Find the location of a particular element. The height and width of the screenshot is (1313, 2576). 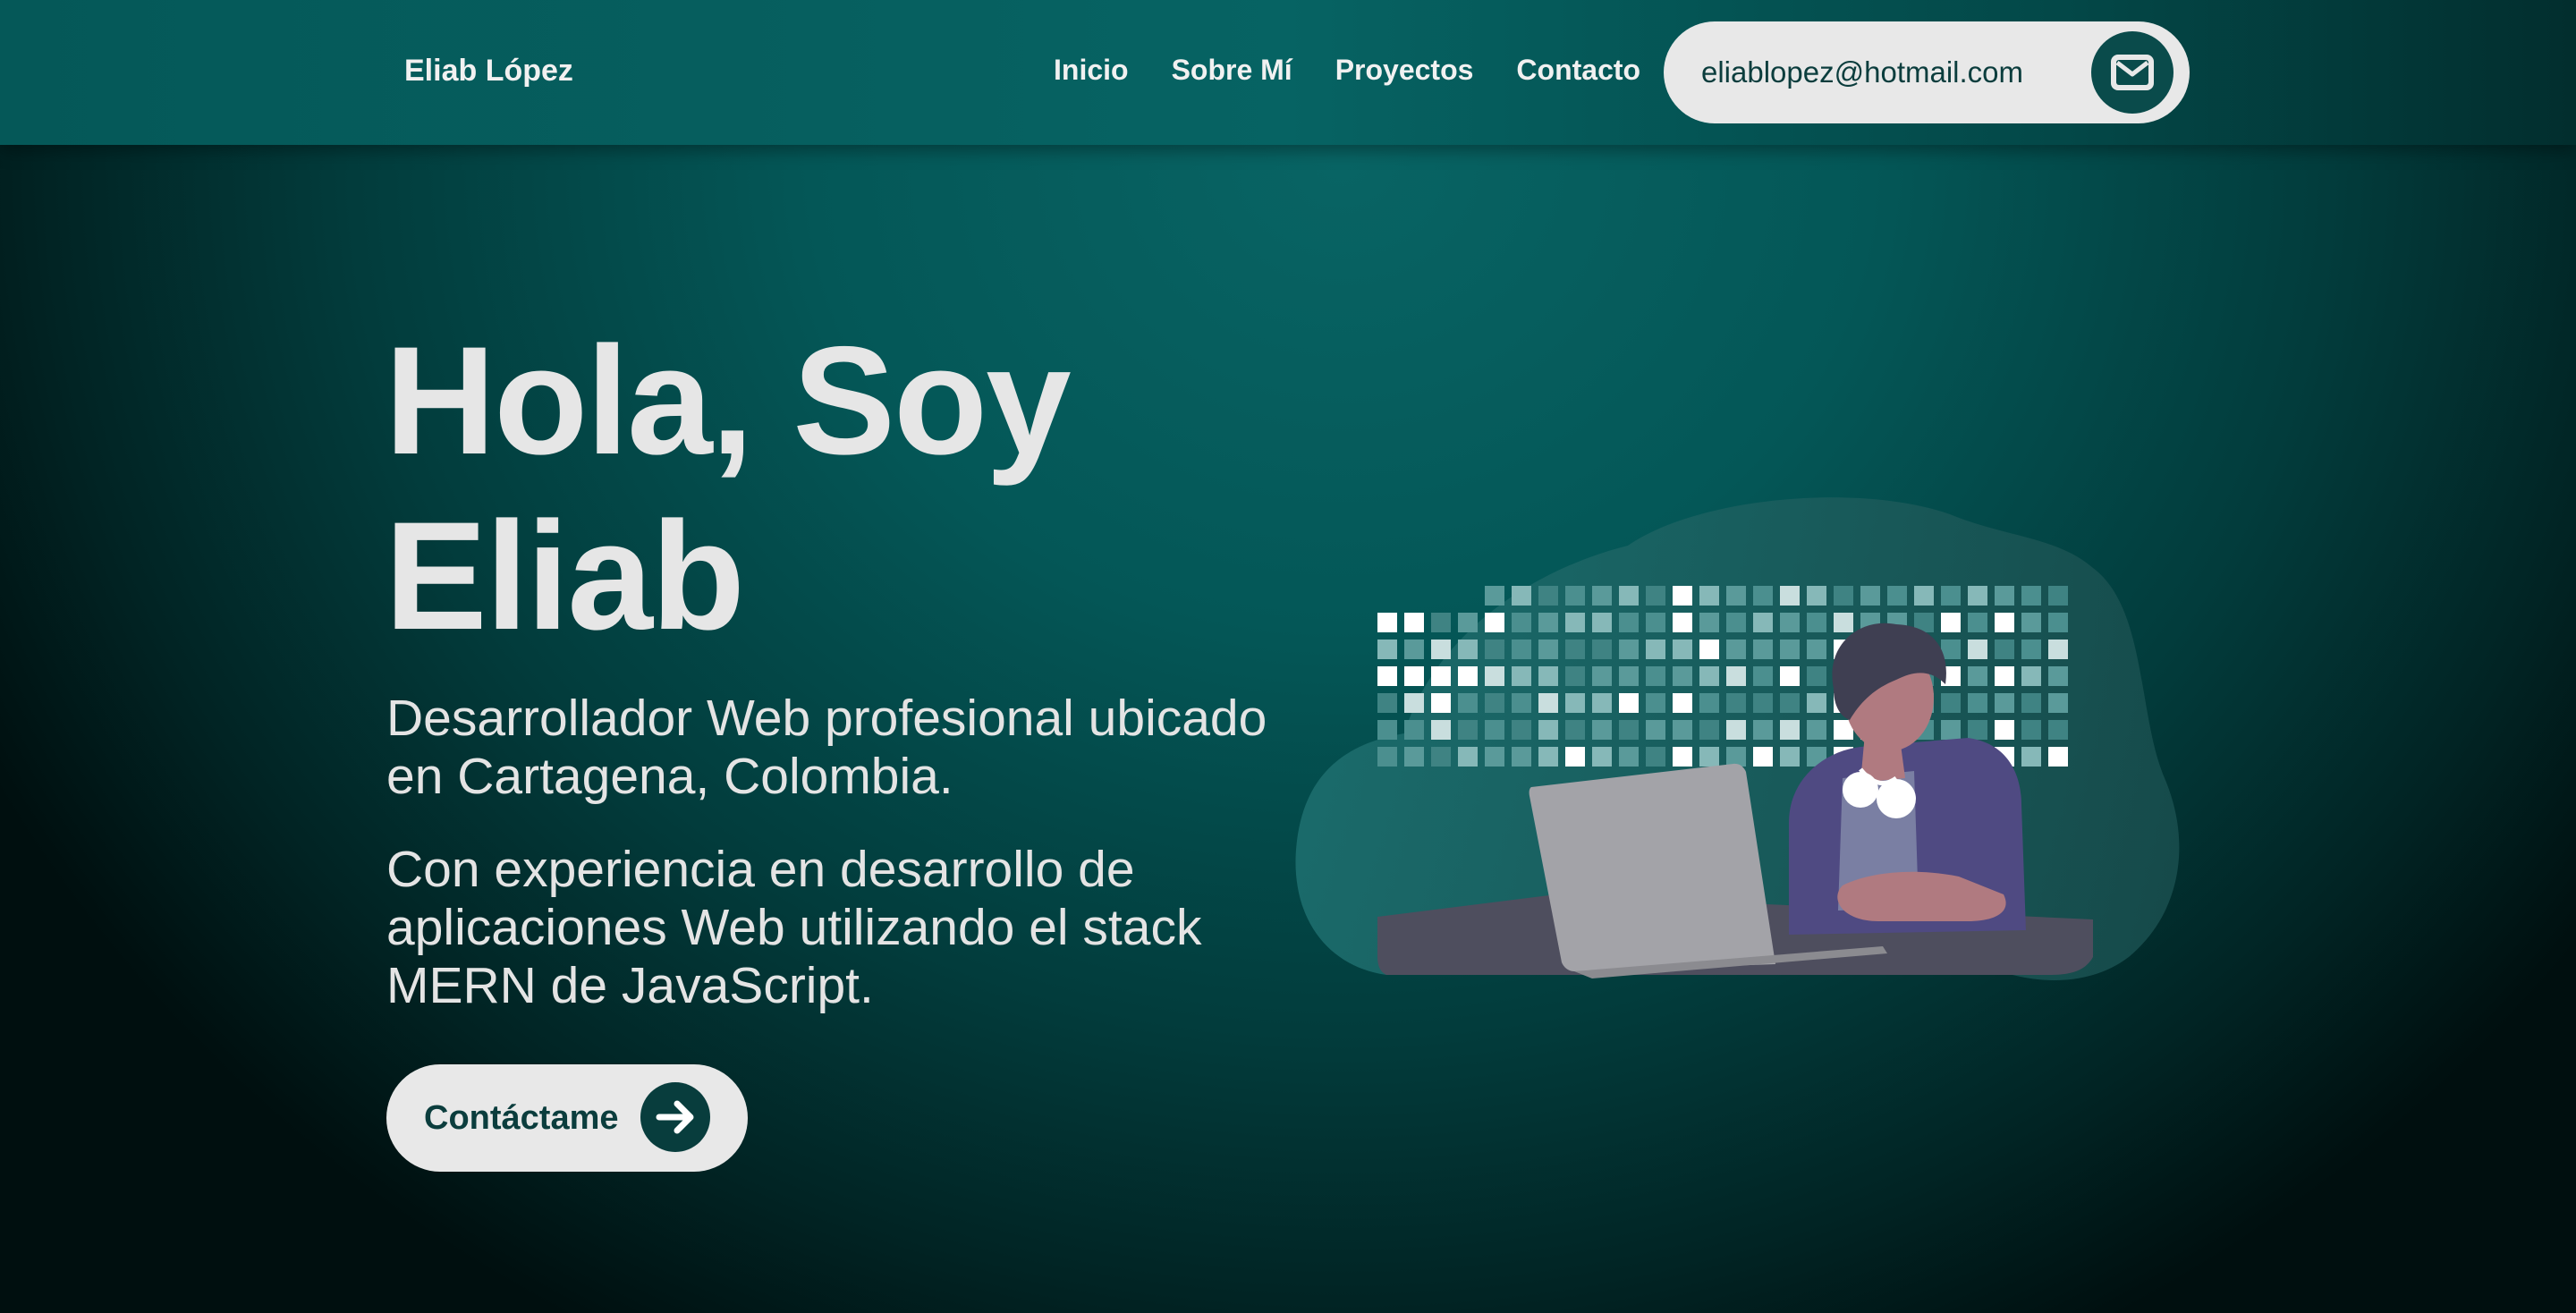

brand-logo: Eliab López is located at coordinates (488, 71).